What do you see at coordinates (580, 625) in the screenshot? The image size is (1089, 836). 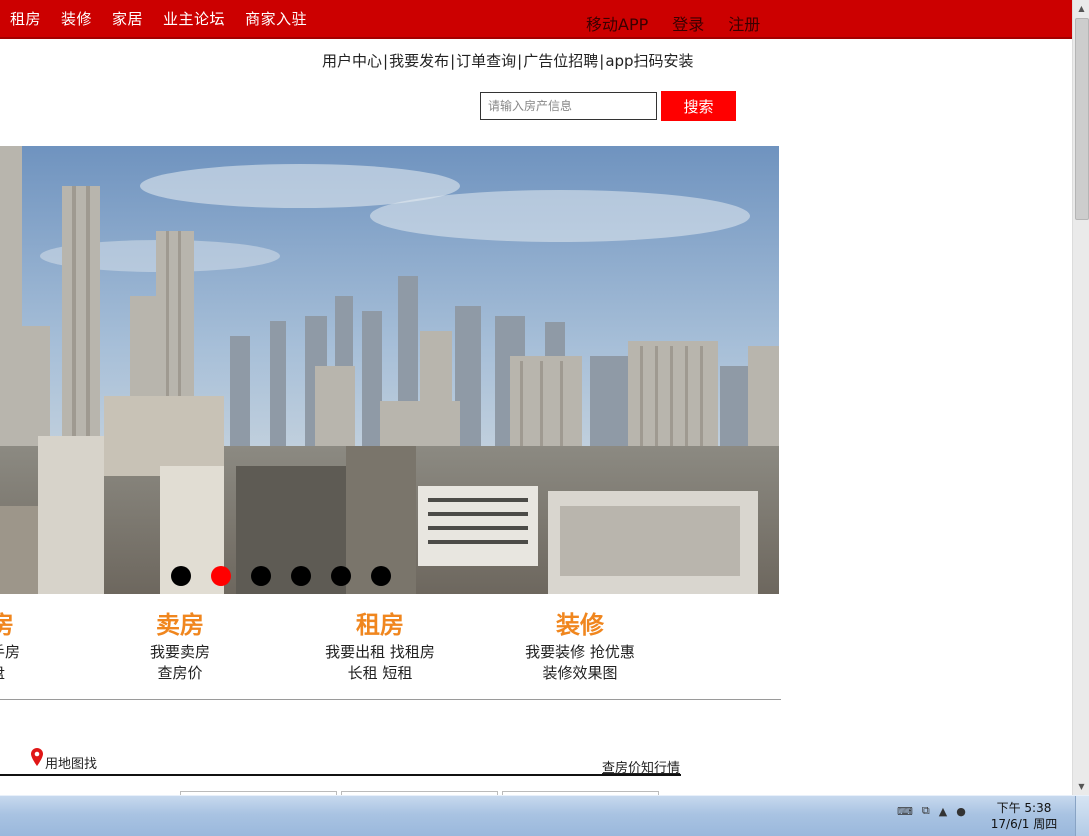 I see `category-title: 装修` at bounding box center [580, 625].